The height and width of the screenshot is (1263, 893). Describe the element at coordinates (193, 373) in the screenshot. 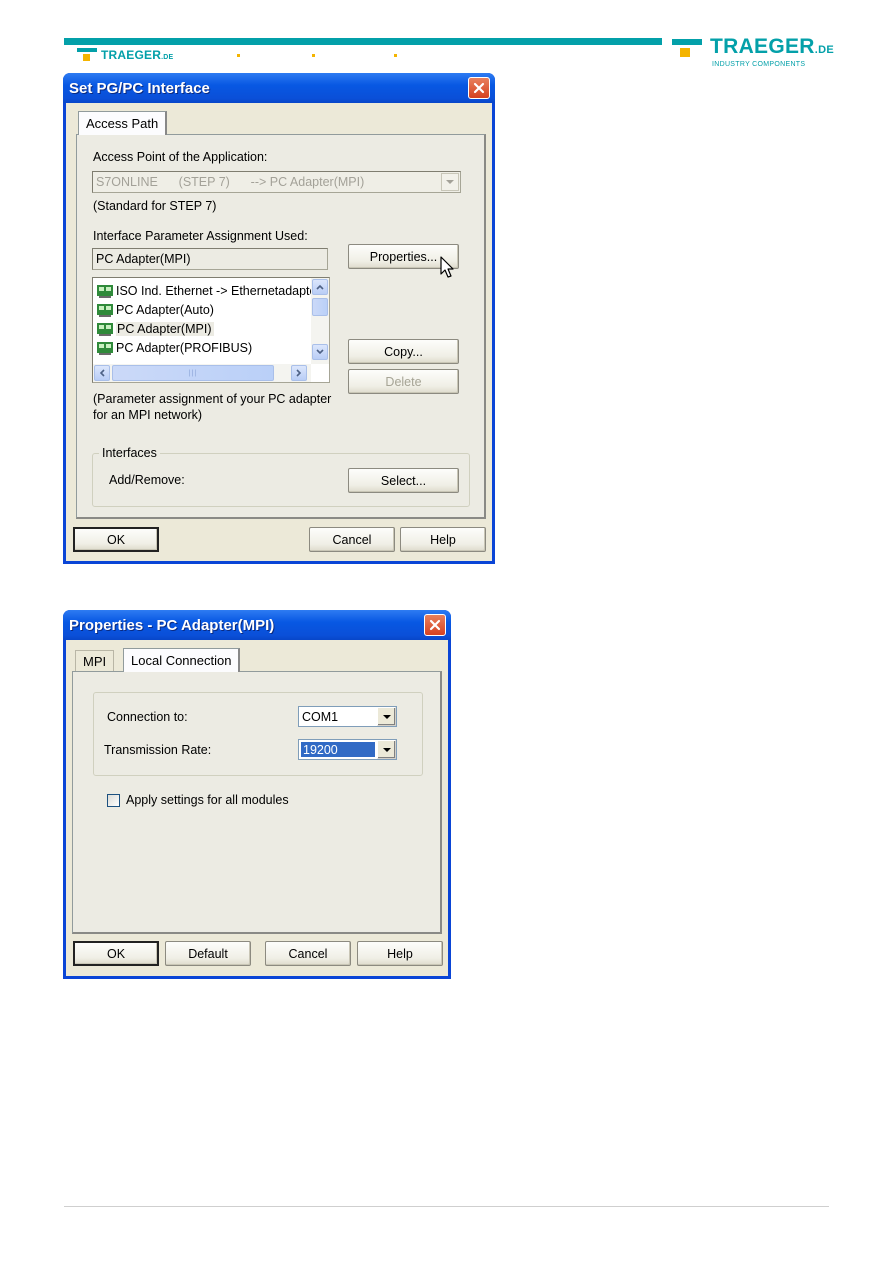

I see `scroll-thumb: |||` at that location.